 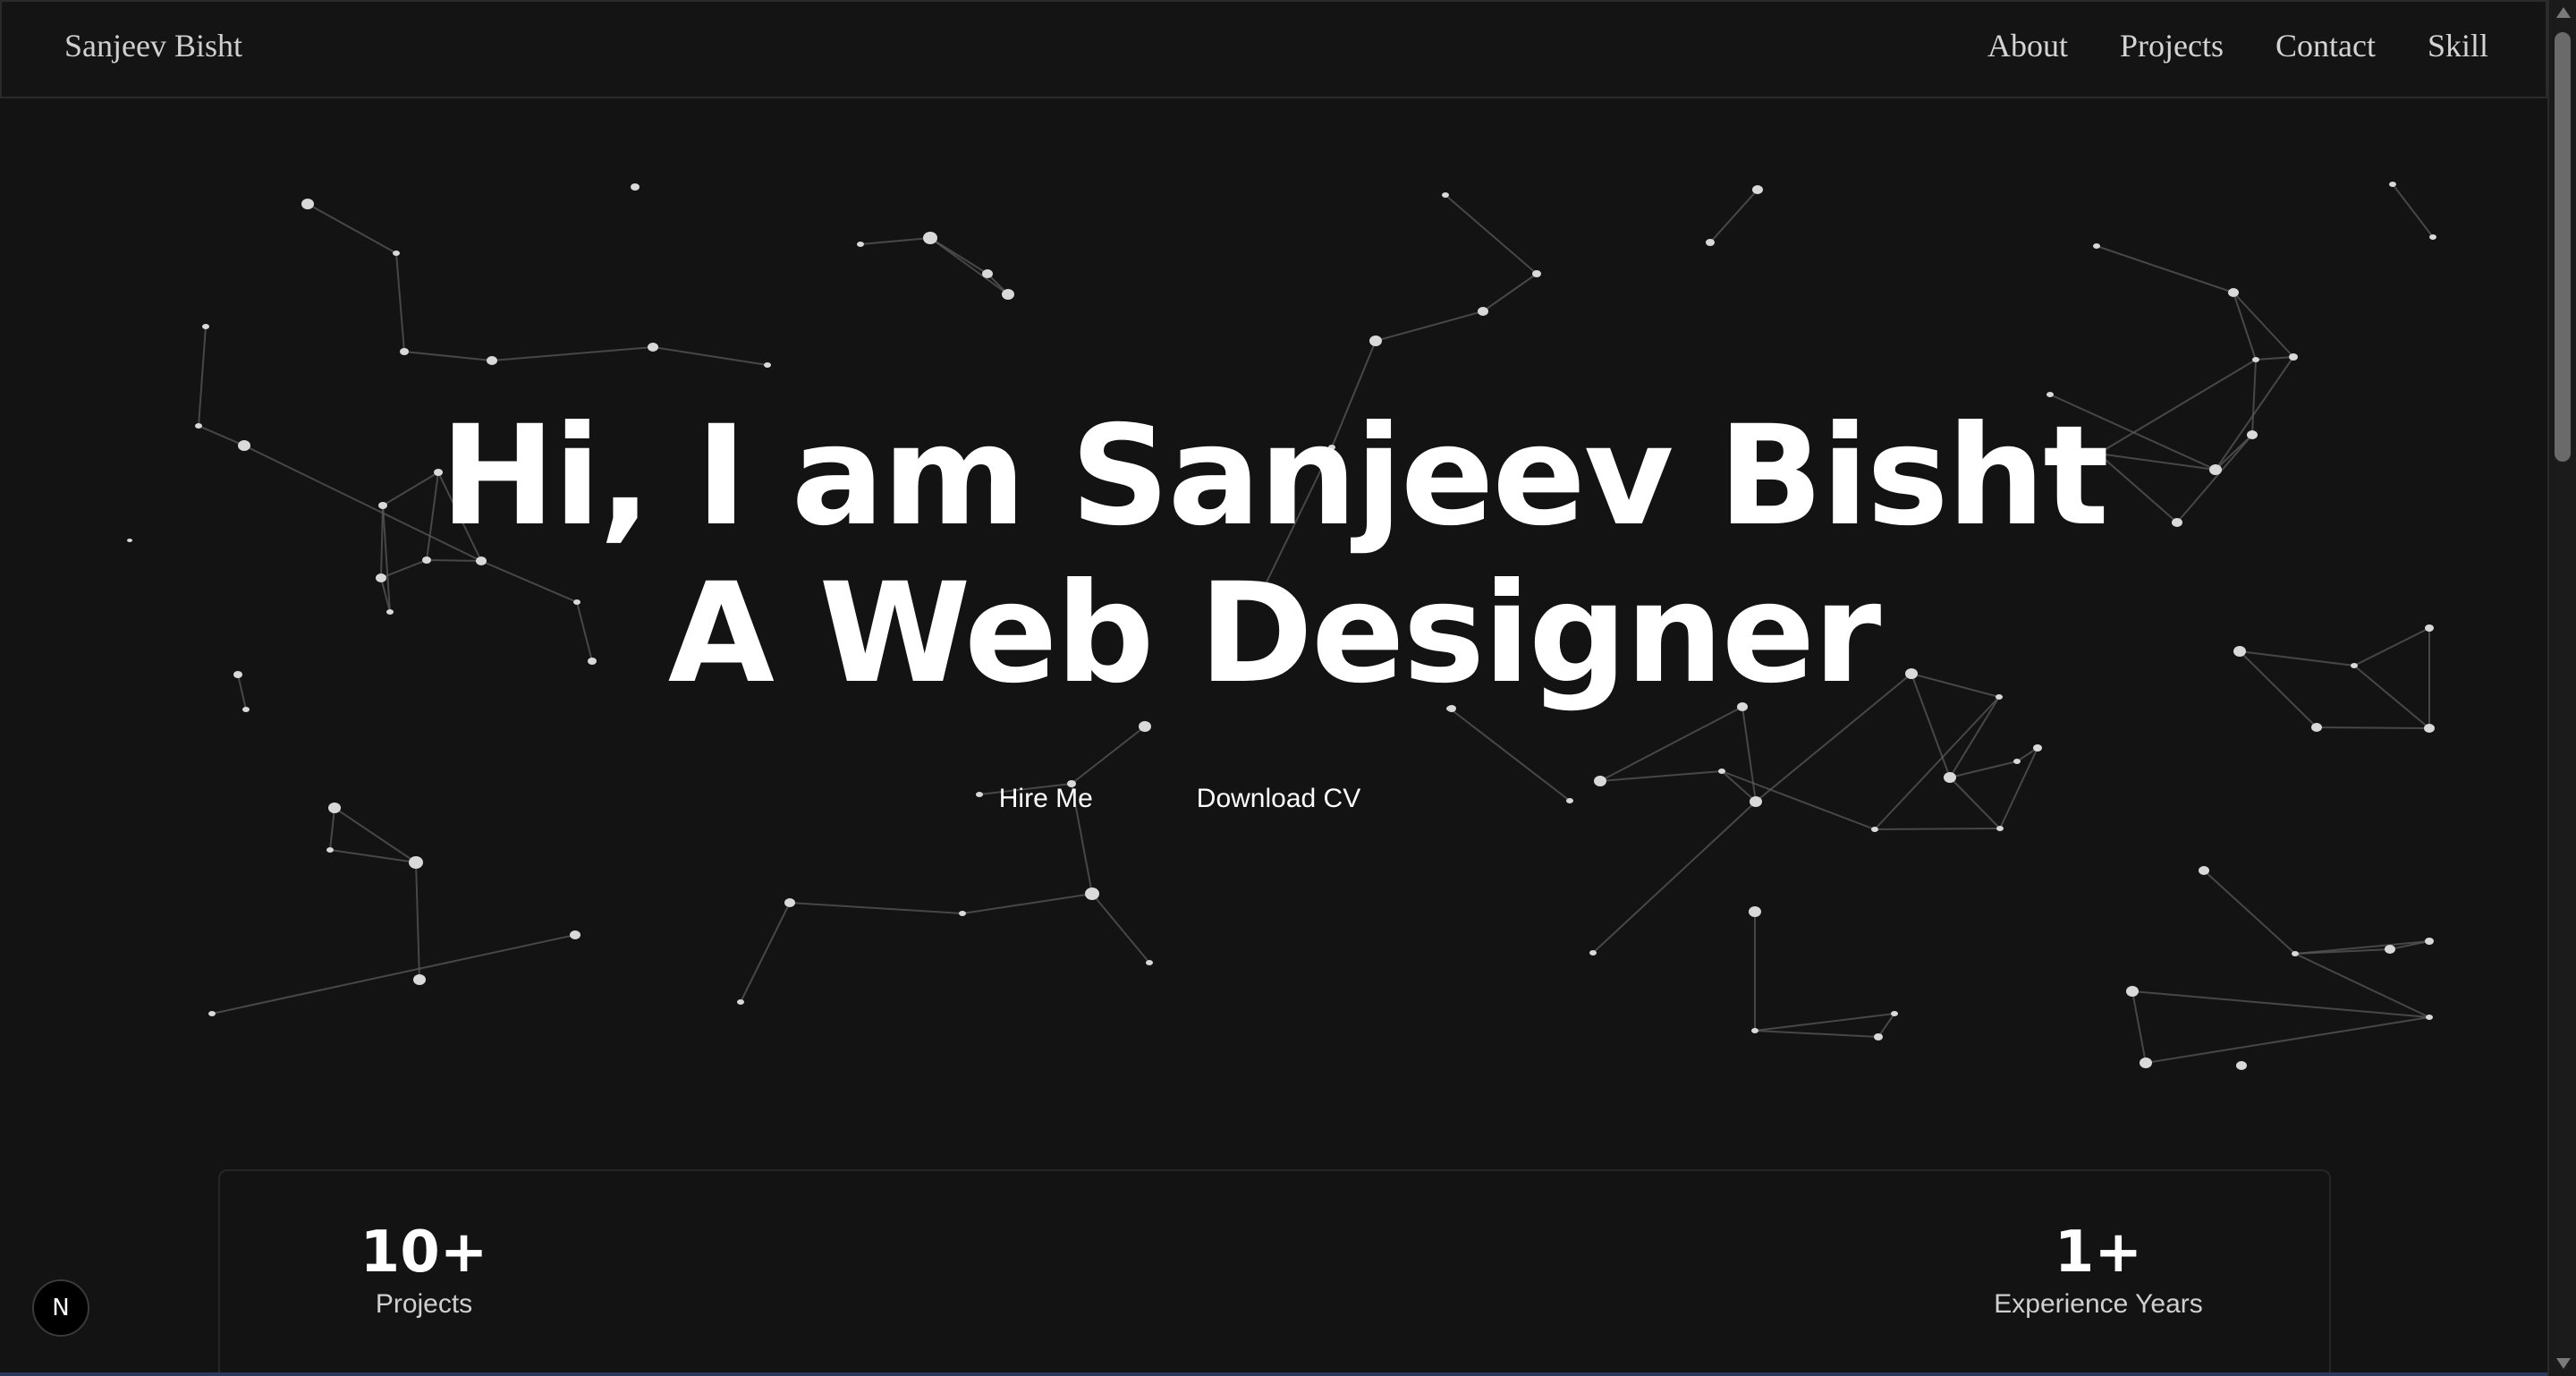 I want to click on nav-link-contact: Contact, so click(x=2325, y=46).